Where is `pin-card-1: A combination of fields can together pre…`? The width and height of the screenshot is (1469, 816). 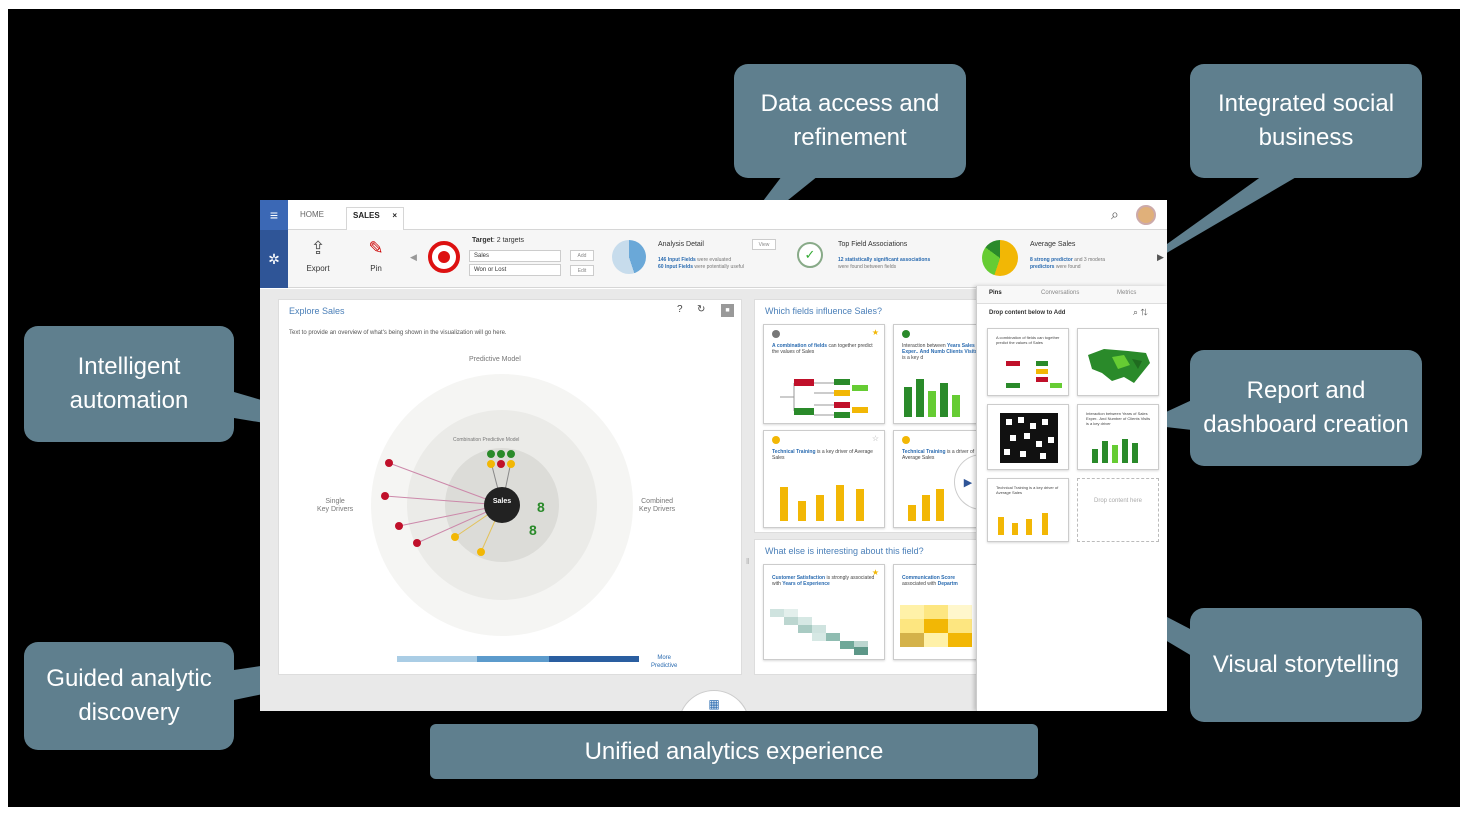 pin-card-1: A combination of fields can together pre… is located at coordinates (1028, 362).